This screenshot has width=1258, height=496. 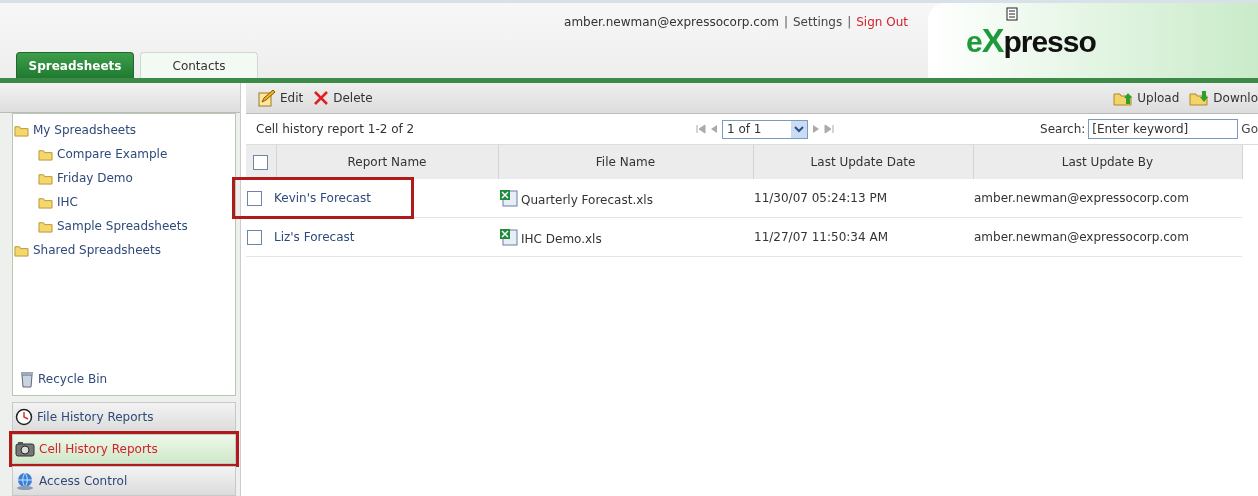 What do you see at coordinates (387, 162) in the screenshot?
I see `column-header: Report Name` at bounding box center [387, 162].